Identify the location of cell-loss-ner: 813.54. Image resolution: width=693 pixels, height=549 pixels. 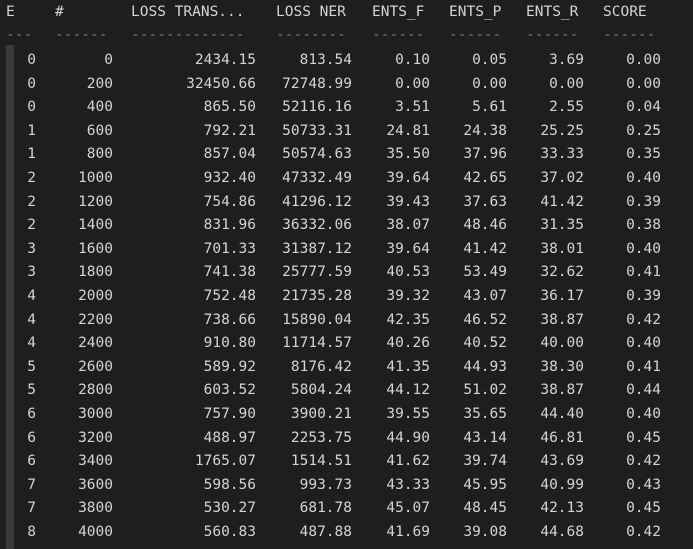
(325, 60).